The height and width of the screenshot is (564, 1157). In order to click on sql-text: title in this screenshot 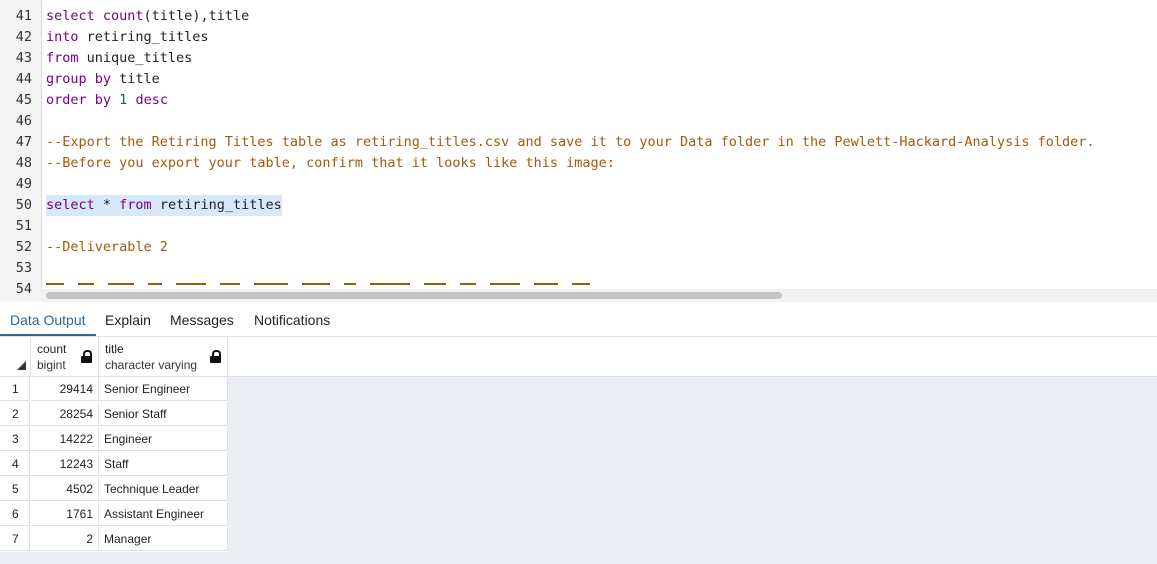, I will do `click(135, 79)`.